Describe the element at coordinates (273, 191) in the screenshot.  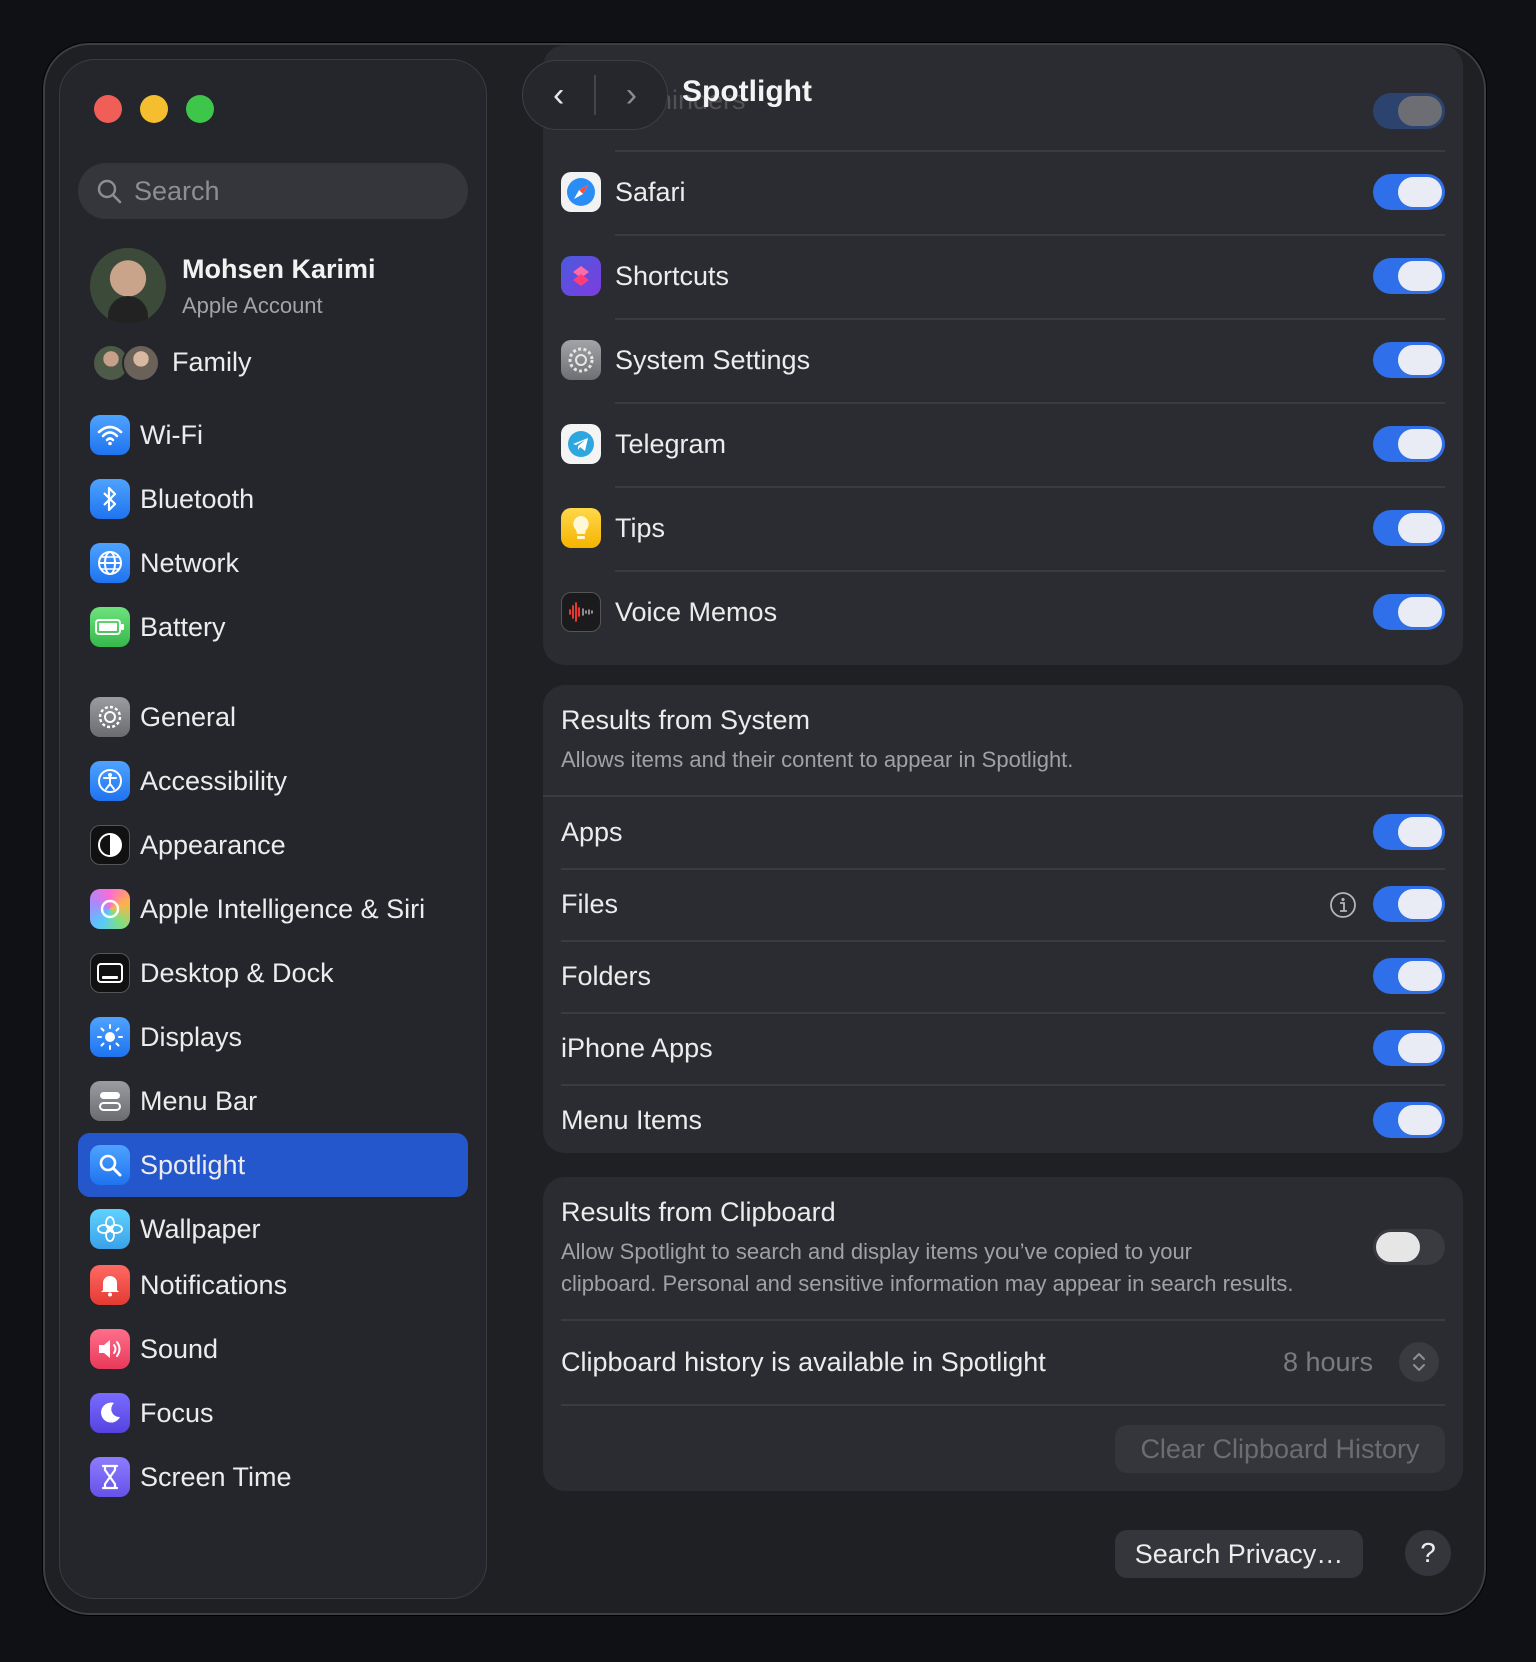
I see `search-field: Search` at that location.